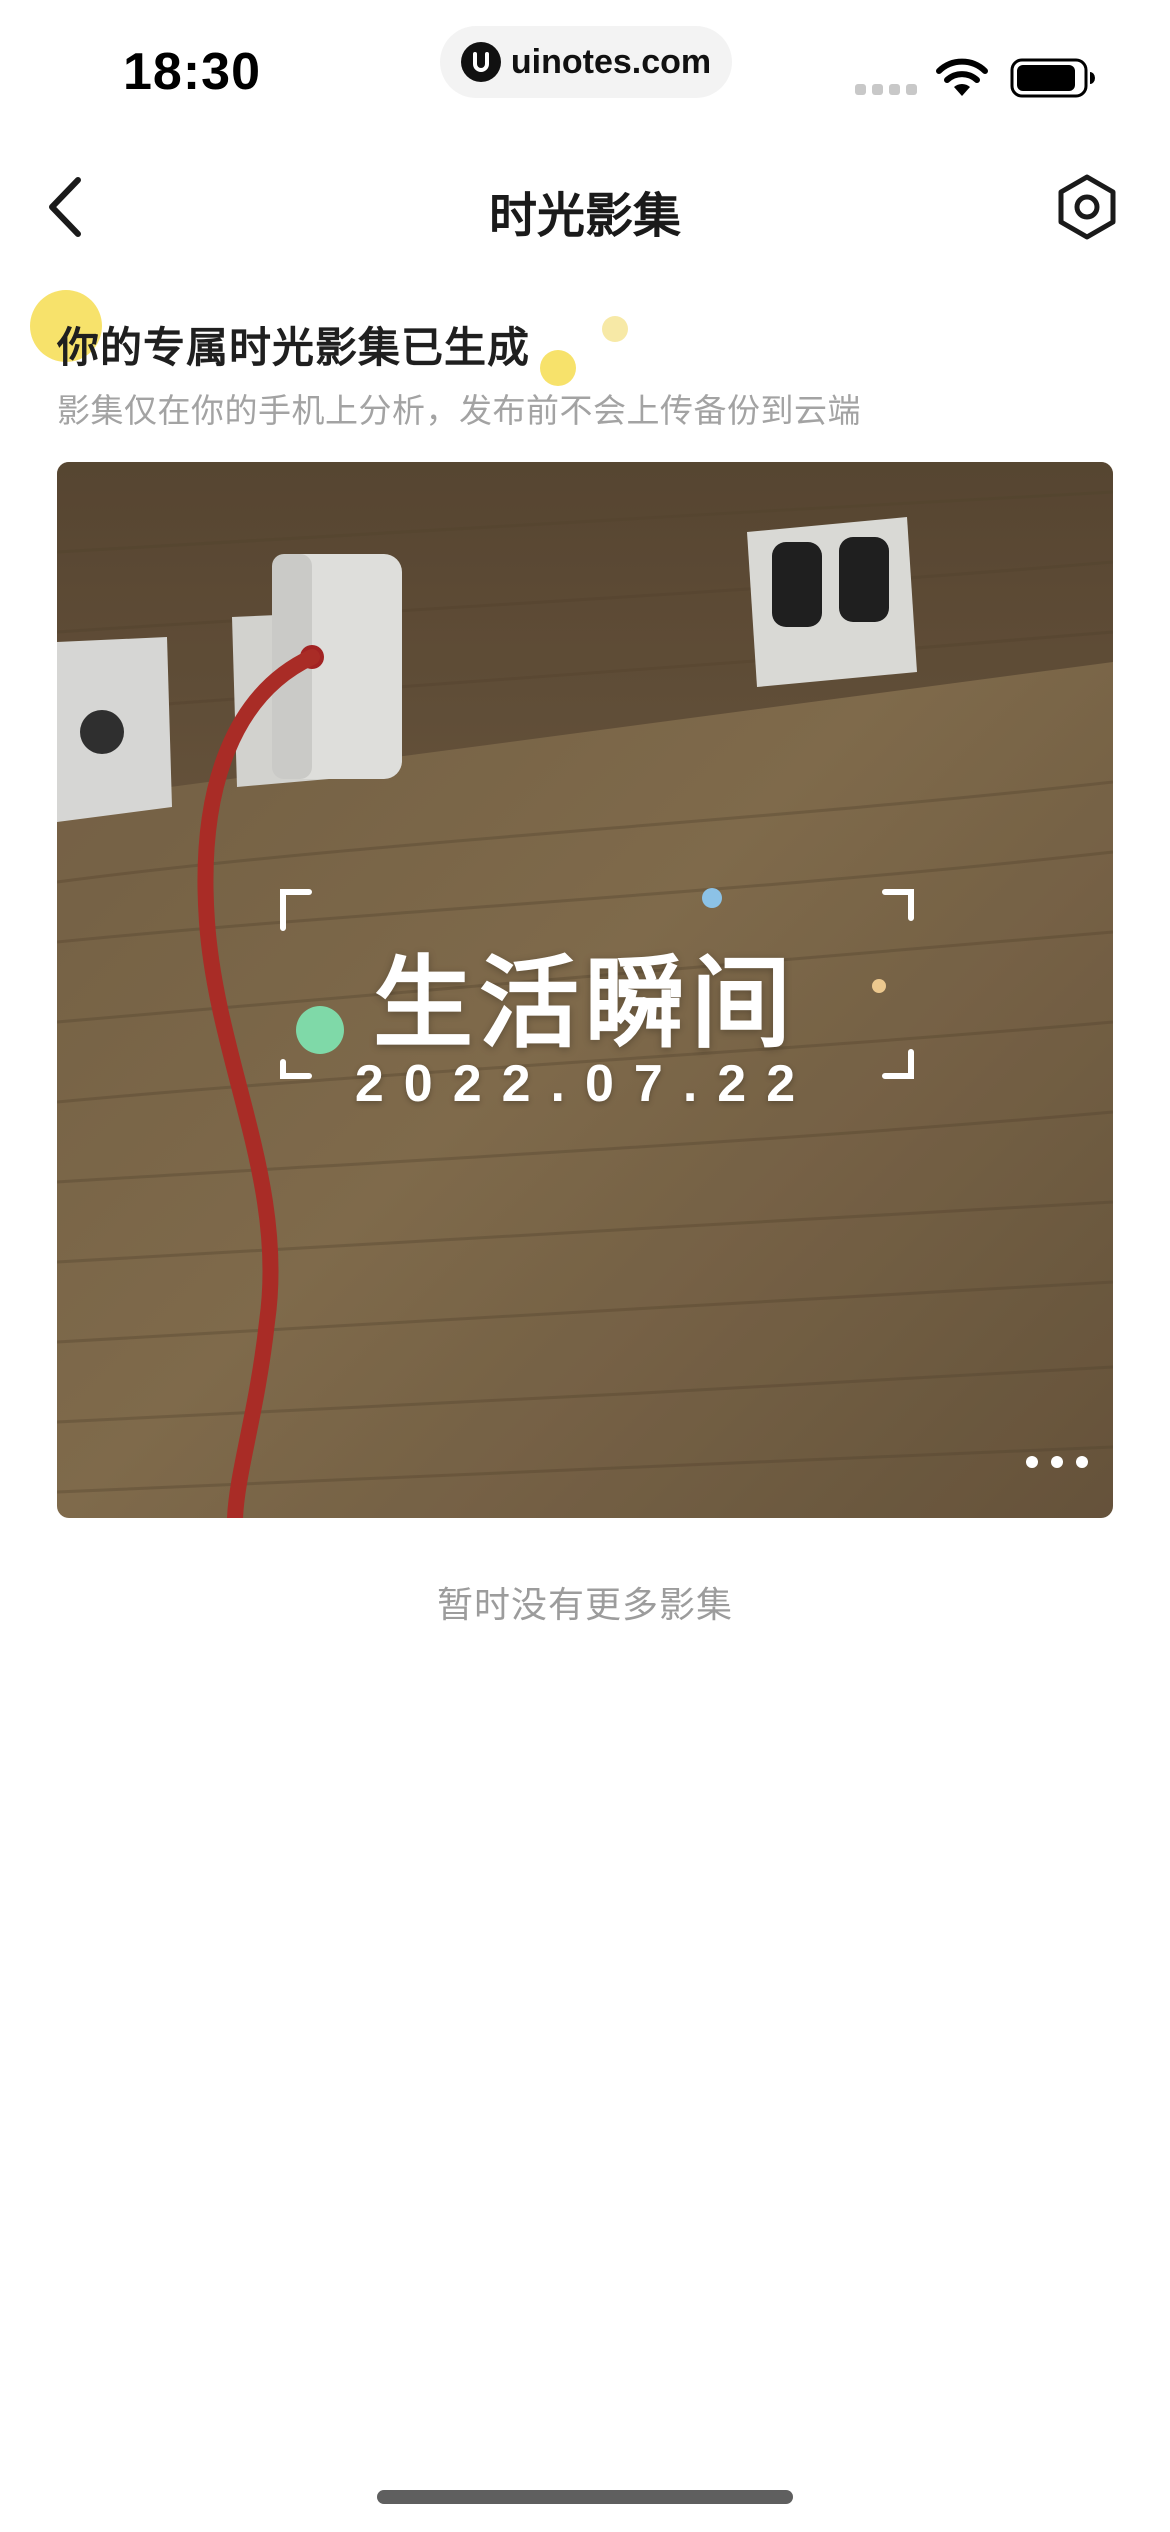 The height and width of the screenshot is (2532, 1170). Describe the element at coordinates (294, 347) in the screenshot. I see `headline: 你的专属时光影集已生成` at that location.